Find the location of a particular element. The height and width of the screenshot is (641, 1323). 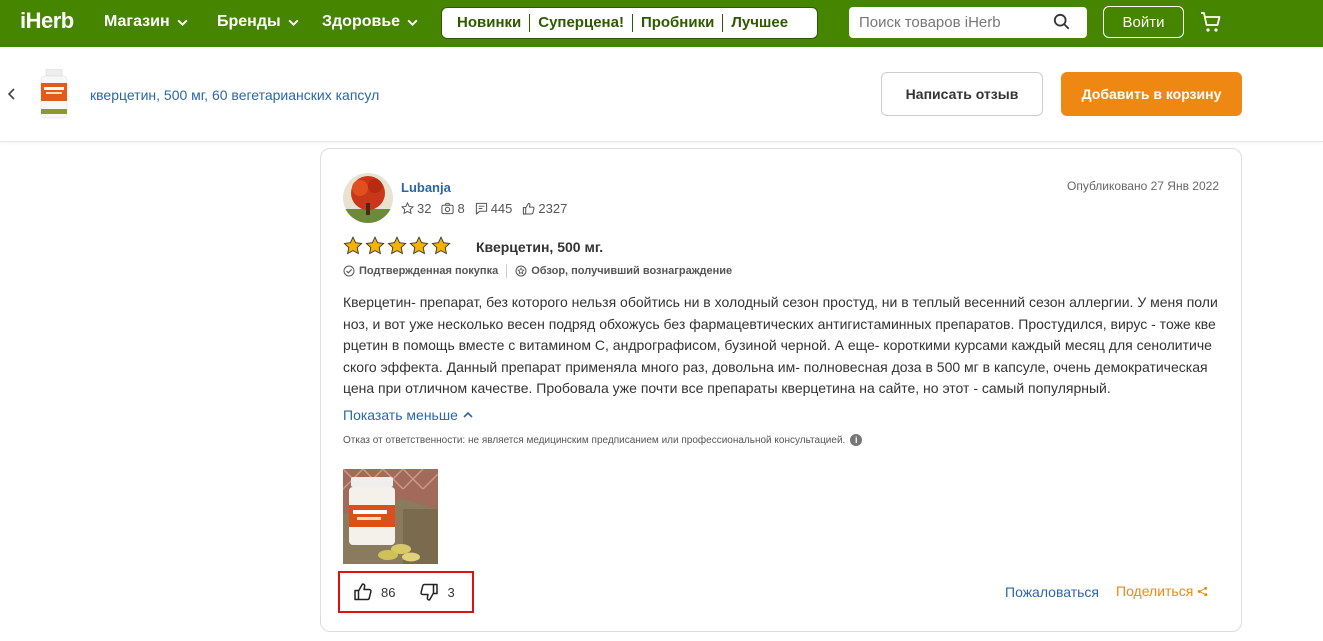

author-stats: 32 8 445 2327 is located at coordinates (484, 208).